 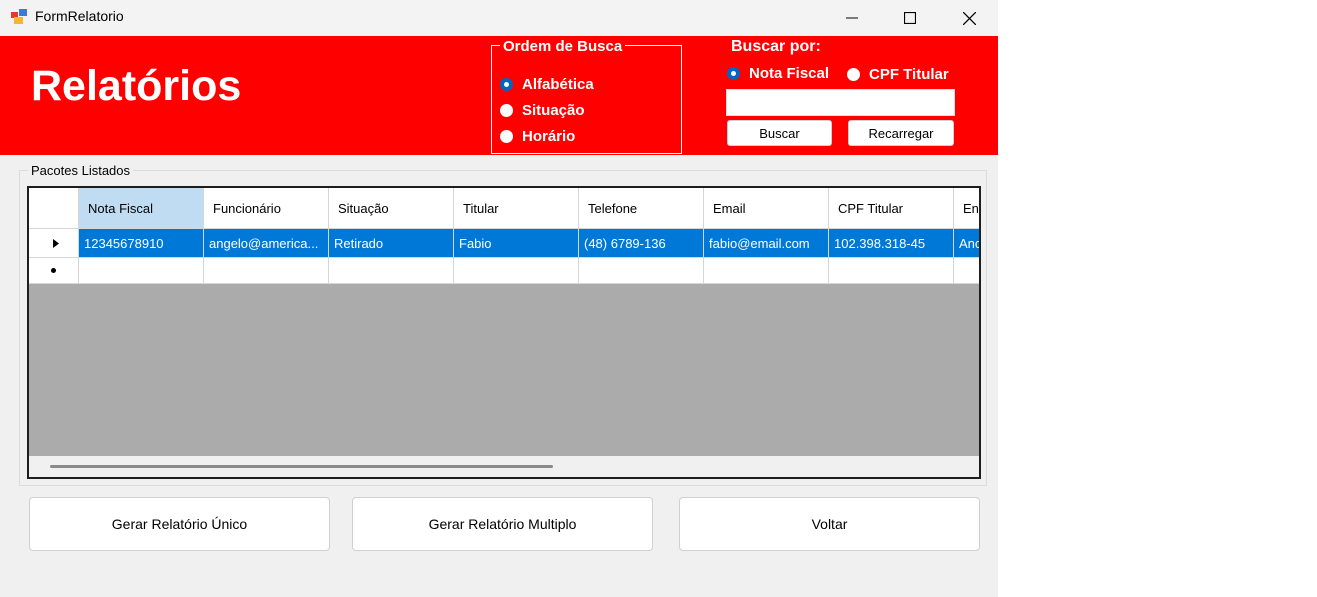 What do you see at coordinates (141, 208) in the screenshot?
I see `column-header-nota-fiscal: Nota Fiscal` at bounding box center [141, 208].